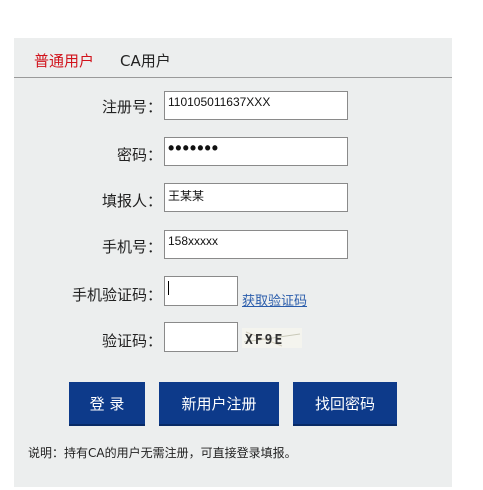 The width and height of the screenshot is (483, 490). Describe the element at coordinates (256, 151) in the screenshot. I see `password-input: •••••••` at that location.